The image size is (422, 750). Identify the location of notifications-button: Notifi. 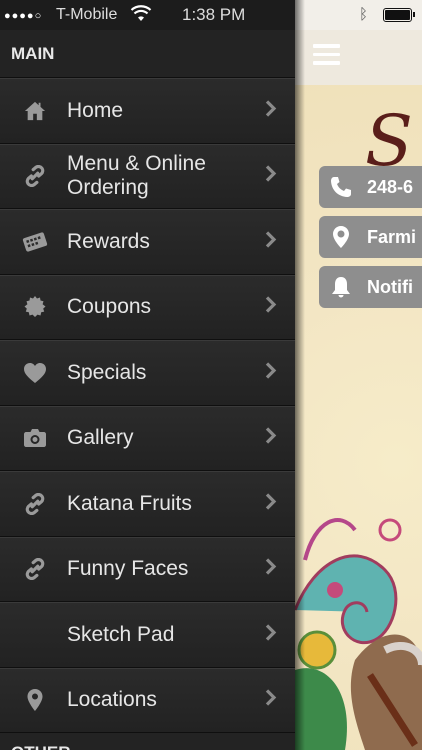
(370, 287).